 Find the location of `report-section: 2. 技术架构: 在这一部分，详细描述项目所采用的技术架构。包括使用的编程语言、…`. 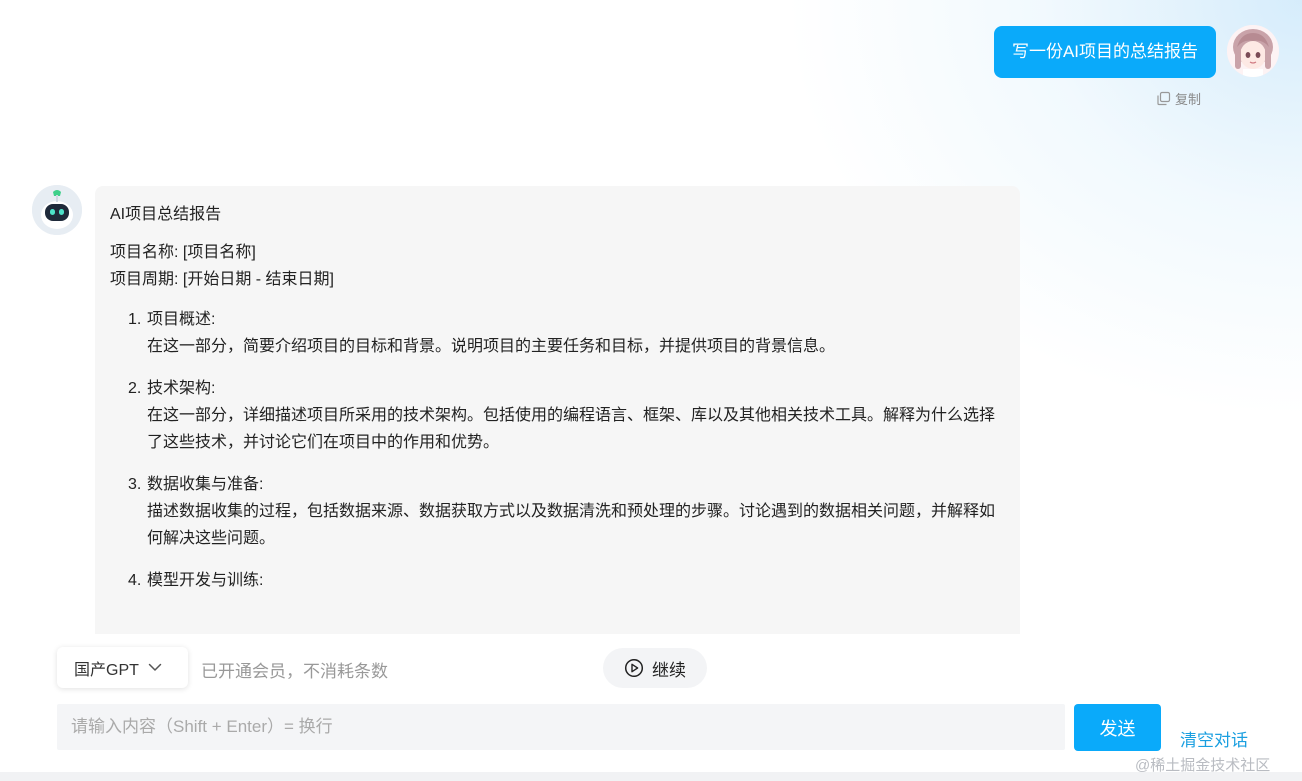

report-section: 2. 技术架构: 在这一部分，详细描述项目所采用的技术架构。包括使用的编程语言、… is located at coordinates (566, 415).